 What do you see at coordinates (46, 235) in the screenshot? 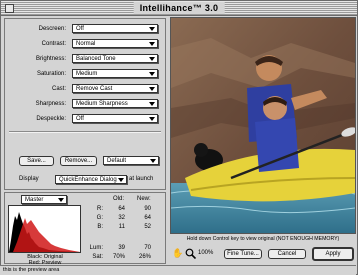
I see `histogram-preview-shape` at bounding box center [46, 235].